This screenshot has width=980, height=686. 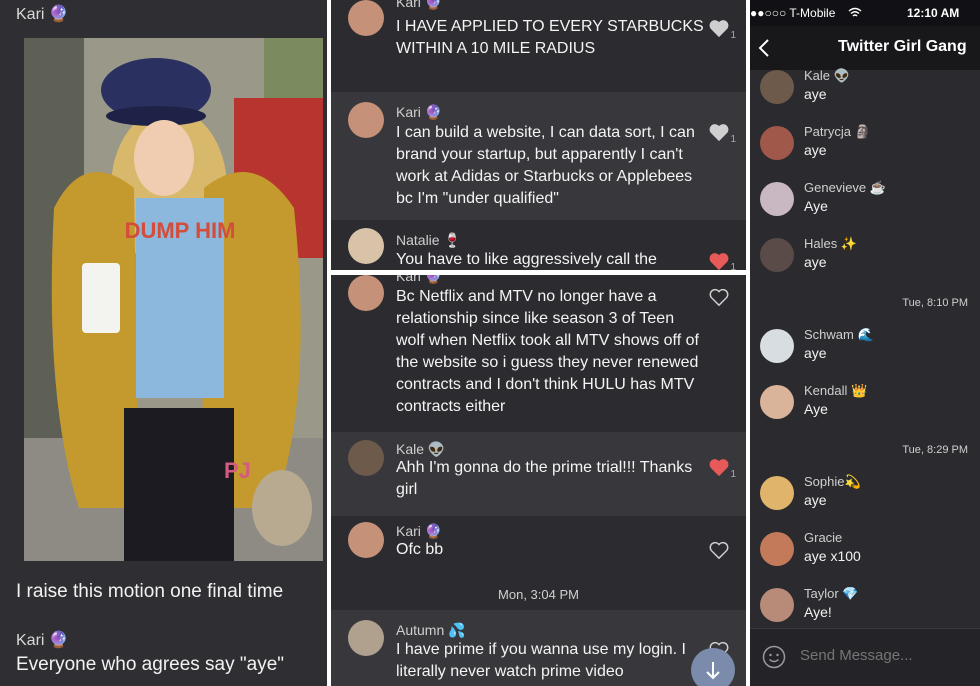 I want to click on clock: 12:10 AM, so click(x=933, y=13).